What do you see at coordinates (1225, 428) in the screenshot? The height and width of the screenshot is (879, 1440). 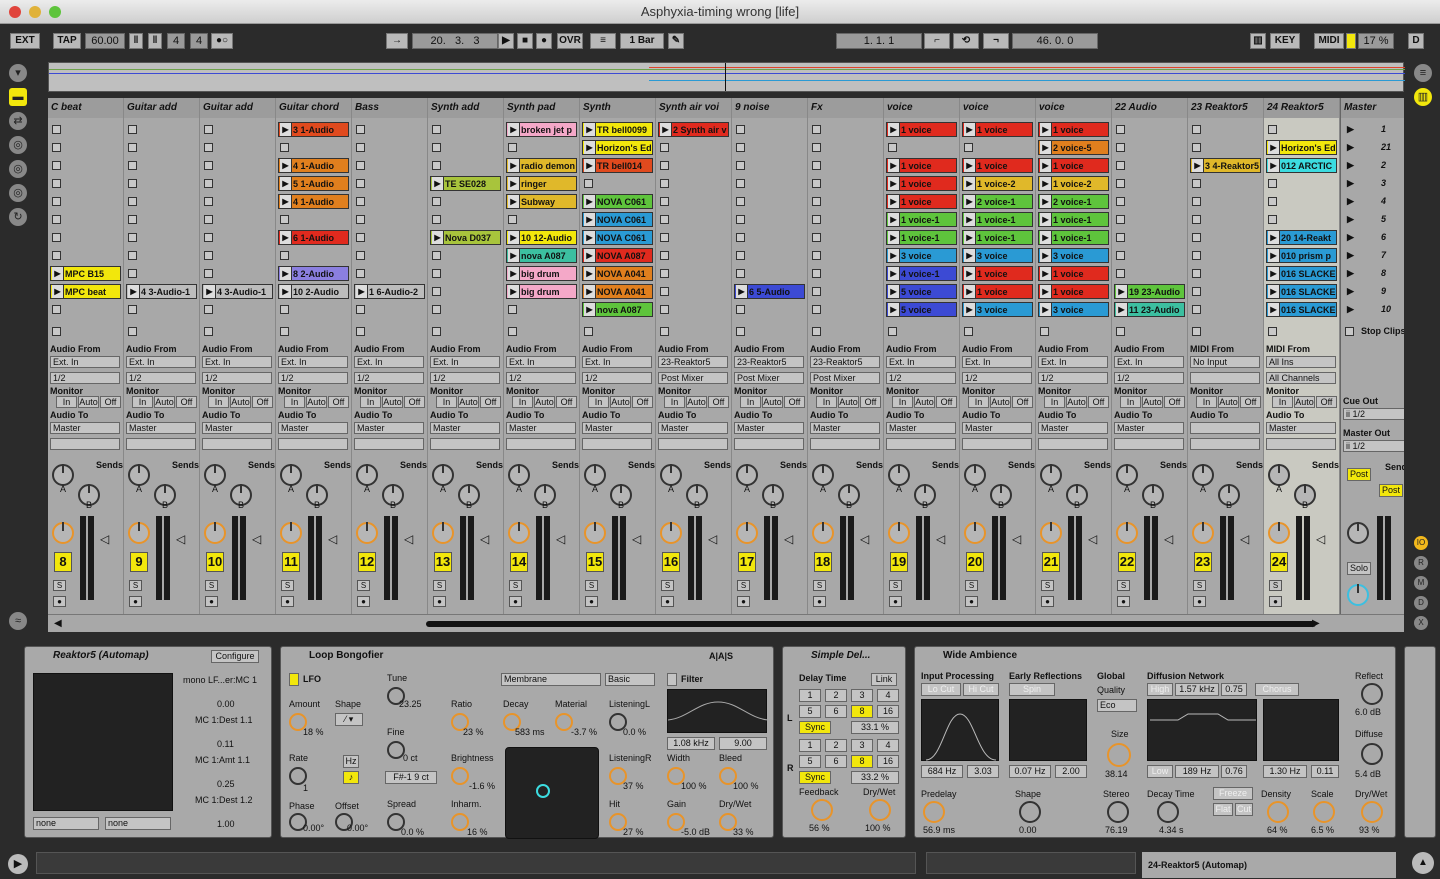 I see `output-select` at bounding box center [1225, 428].